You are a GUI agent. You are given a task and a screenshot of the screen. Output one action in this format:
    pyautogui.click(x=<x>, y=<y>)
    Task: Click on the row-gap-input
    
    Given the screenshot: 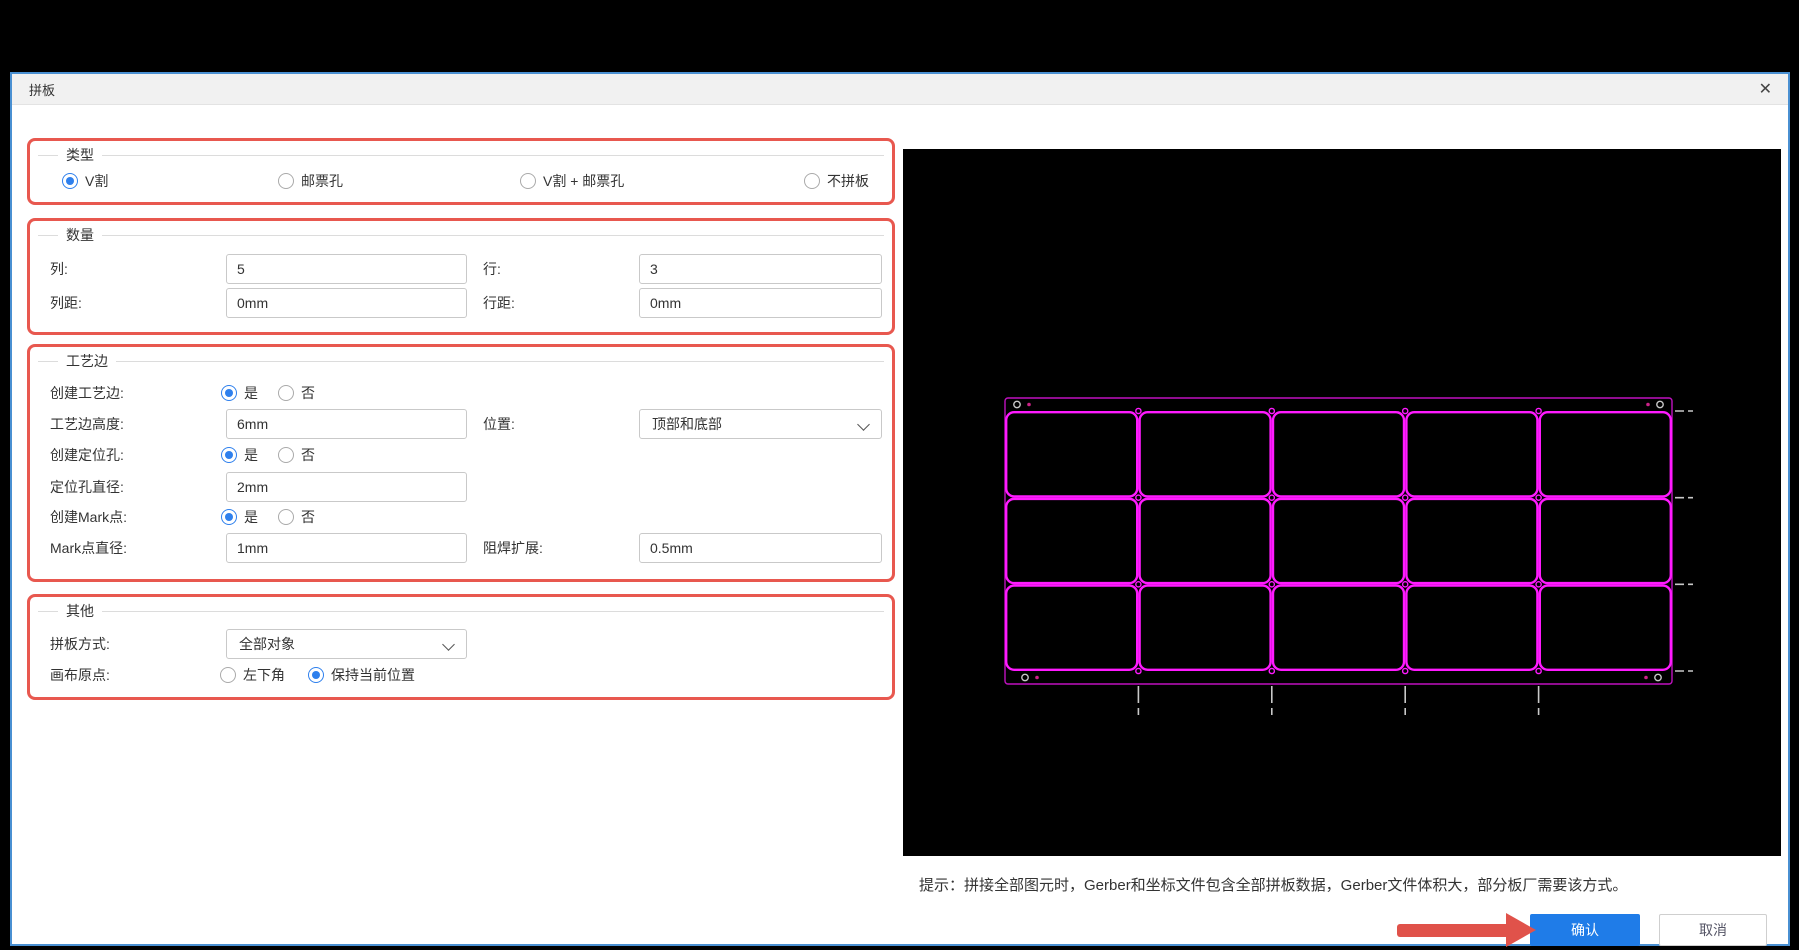 What is the action you would take?
    pyautogui.click(x=760, y=303)
    